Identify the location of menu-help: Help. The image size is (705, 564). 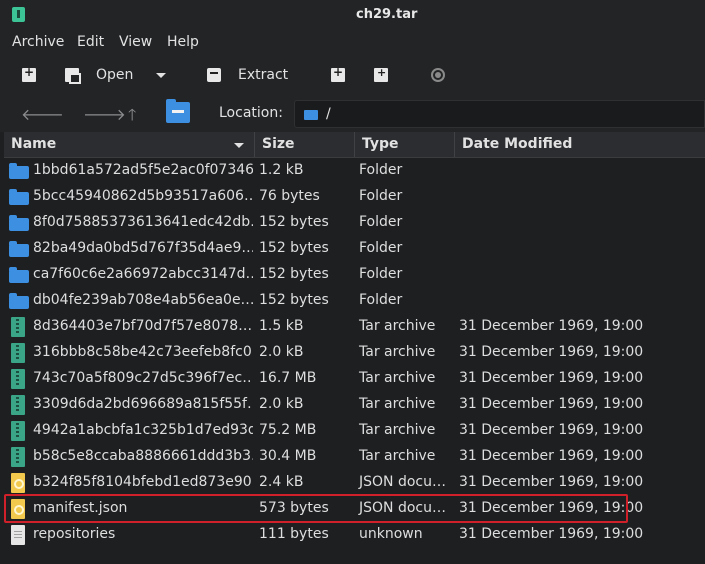
(183, 42).